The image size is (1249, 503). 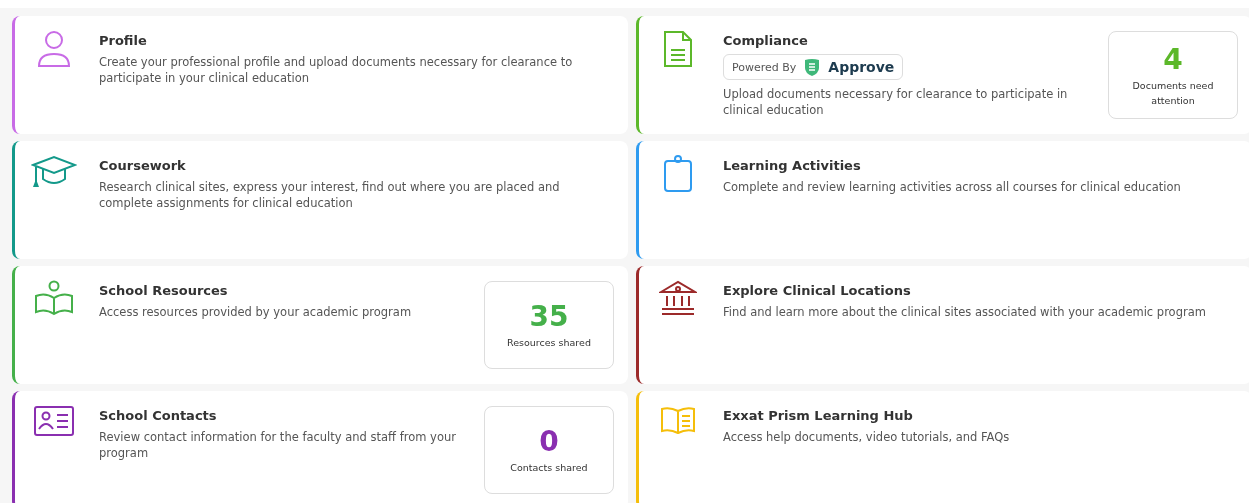 I want to click on stat-label: Resources shared, so click(x=549, y=343).